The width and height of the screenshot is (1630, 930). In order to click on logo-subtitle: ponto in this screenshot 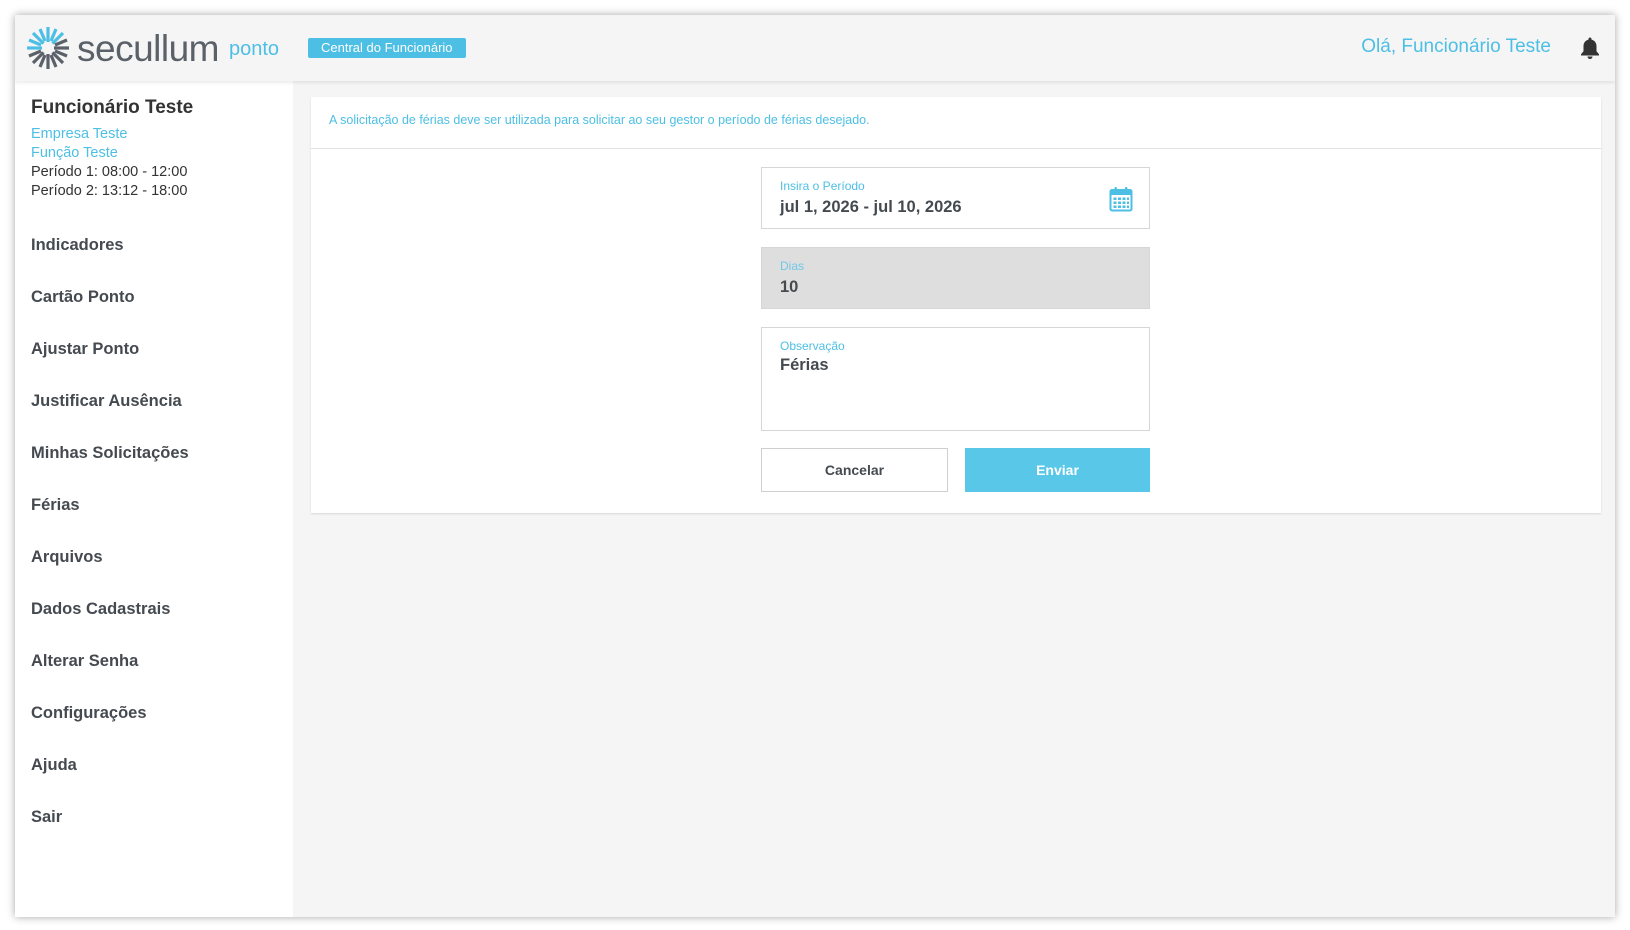, I will do `click(254, 48)`.